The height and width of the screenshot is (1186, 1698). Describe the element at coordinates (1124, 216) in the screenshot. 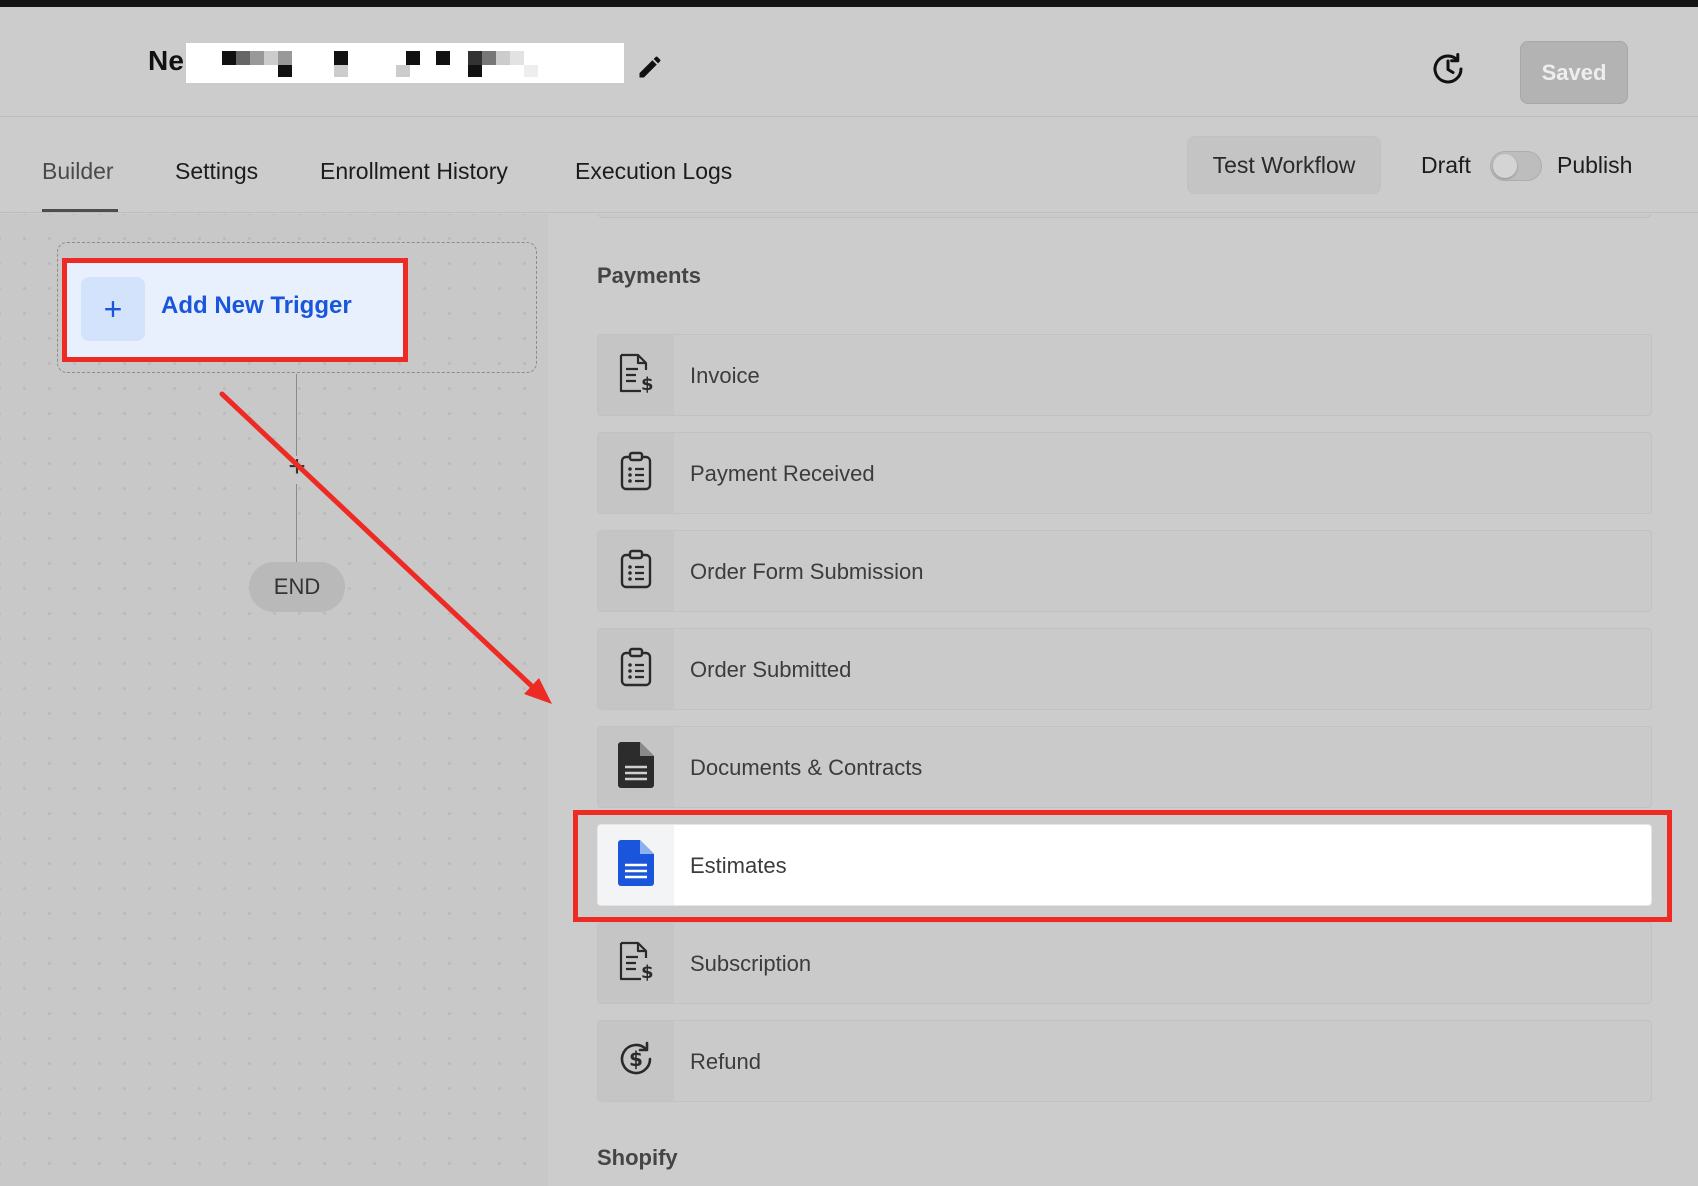

I see `previous-item-edge` at that location.